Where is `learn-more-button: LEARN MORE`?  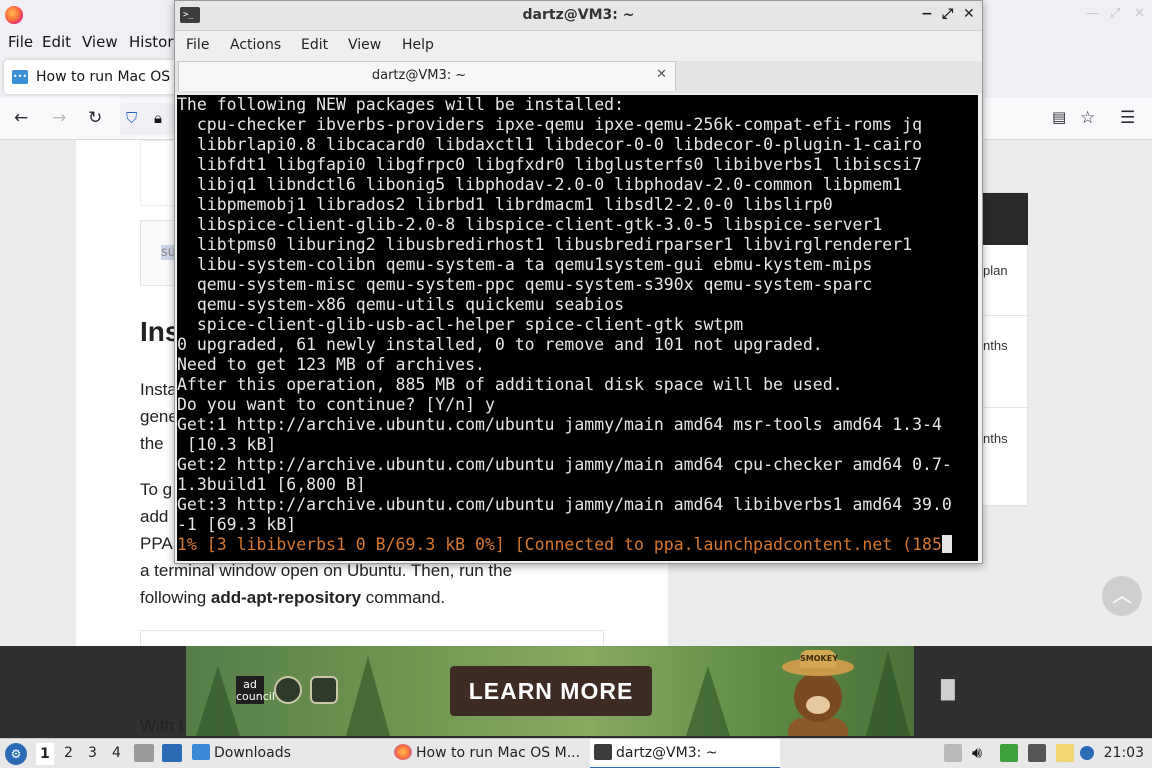
learn-more-button: LEARN MORE is located at coordinates (551, 691).